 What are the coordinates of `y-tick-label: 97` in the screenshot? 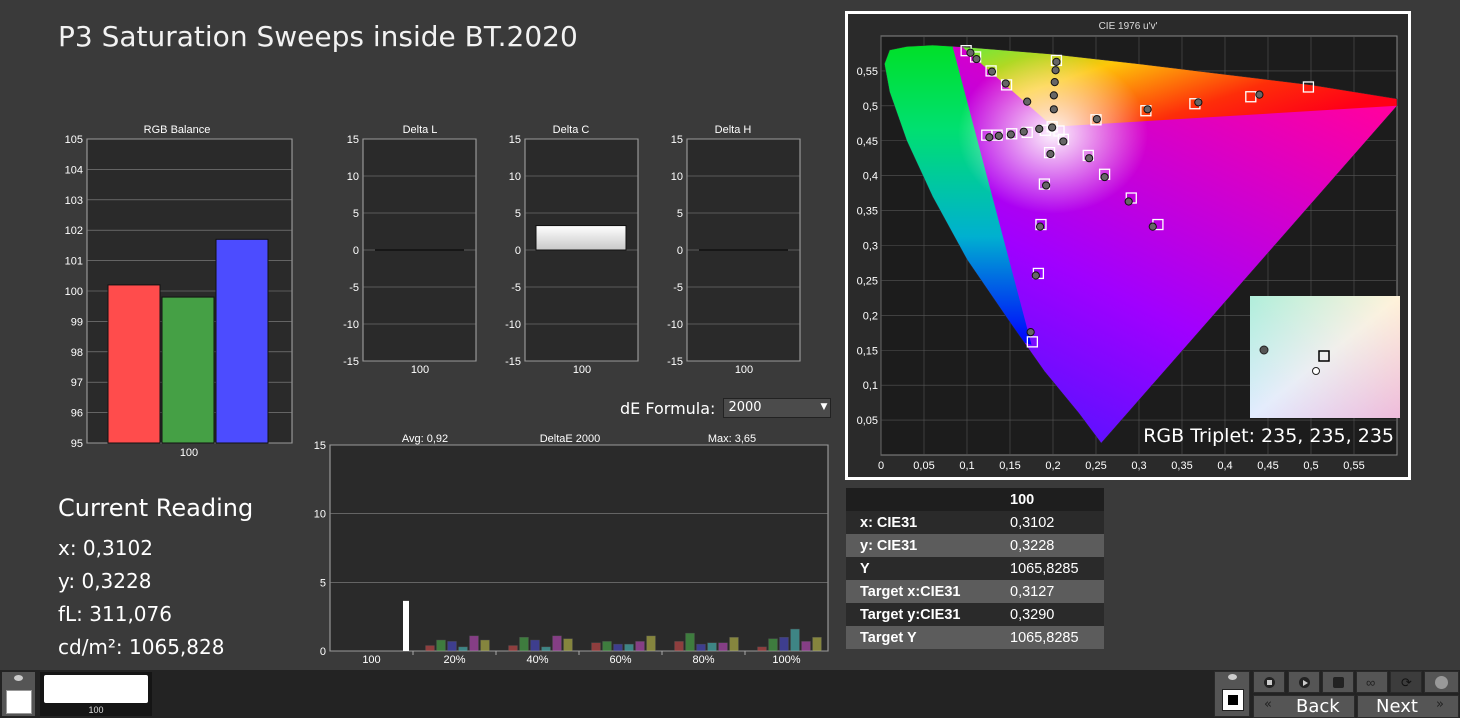 It's located at (77, 383).